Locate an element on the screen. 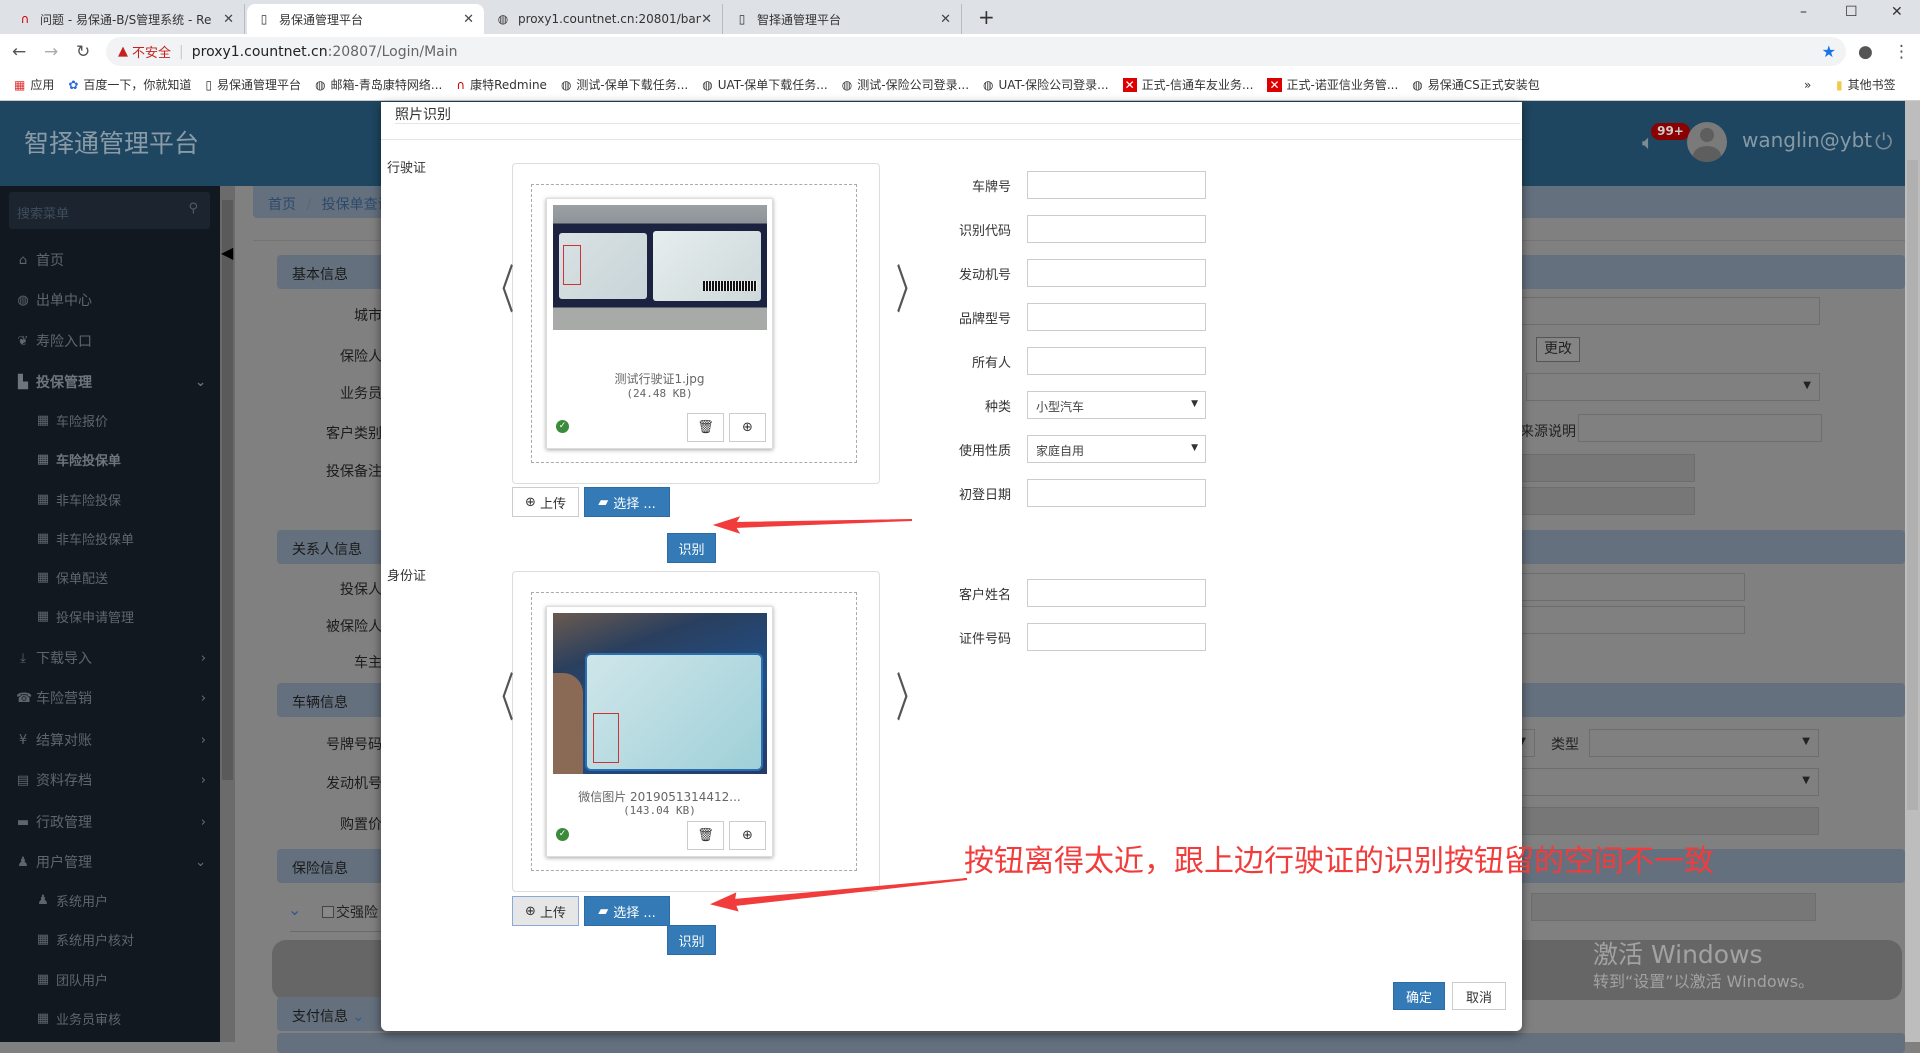 The width and height of the screenshot is (1920, 1053). sidebar-item: ▦ 车险投保单 is located at coordinates (121, 459).